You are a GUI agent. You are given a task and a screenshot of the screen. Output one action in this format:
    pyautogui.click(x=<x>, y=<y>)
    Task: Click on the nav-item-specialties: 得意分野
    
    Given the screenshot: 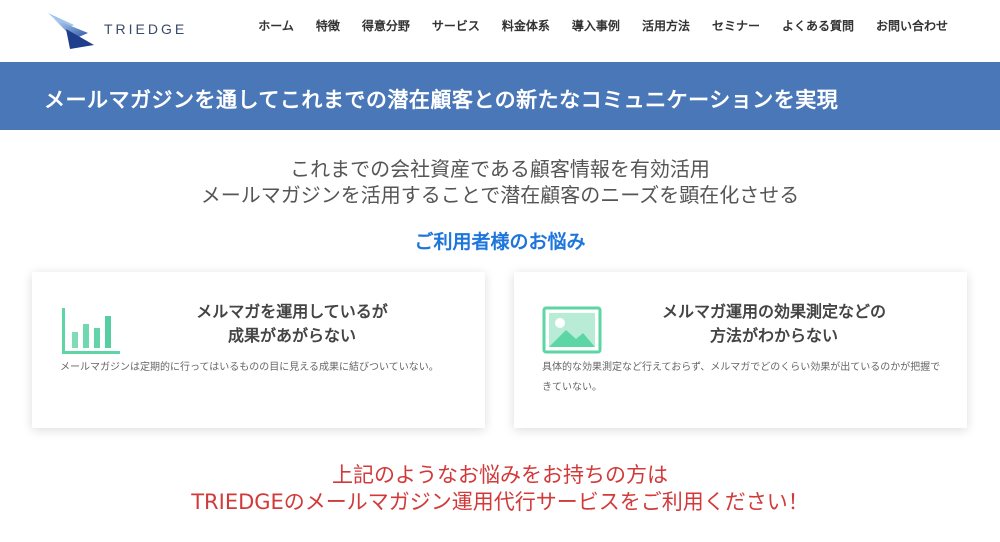 What is the action you would take?
    pyautogui.click(x=386, y=25)
    